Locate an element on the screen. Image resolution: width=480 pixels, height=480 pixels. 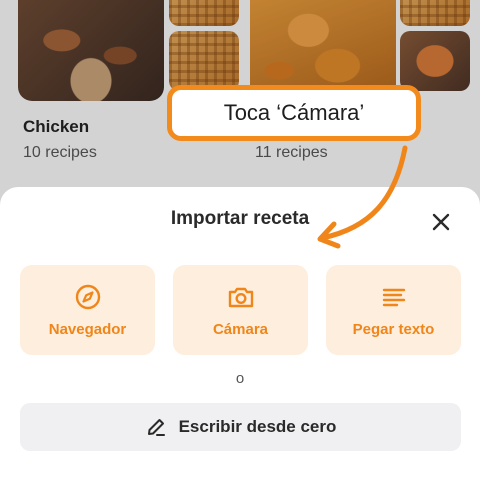
callout-text: Toca ‘Cámara’ is located at coordinates (294, 112).